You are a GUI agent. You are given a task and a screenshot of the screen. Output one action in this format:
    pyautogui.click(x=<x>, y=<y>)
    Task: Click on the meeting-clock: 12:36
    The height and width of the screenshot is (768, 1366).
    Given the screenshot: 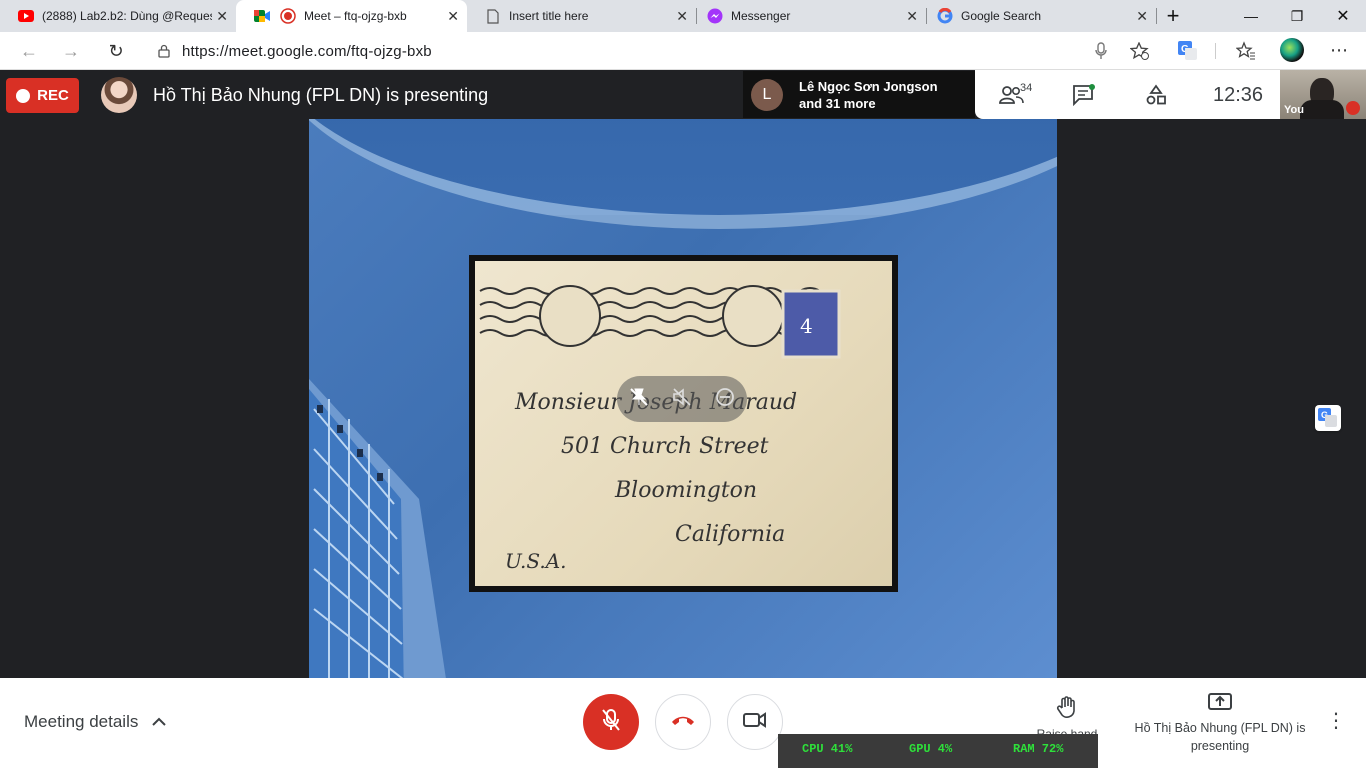 What is the action you would take?
    pyautogui.click(x=1238, y=95)
    